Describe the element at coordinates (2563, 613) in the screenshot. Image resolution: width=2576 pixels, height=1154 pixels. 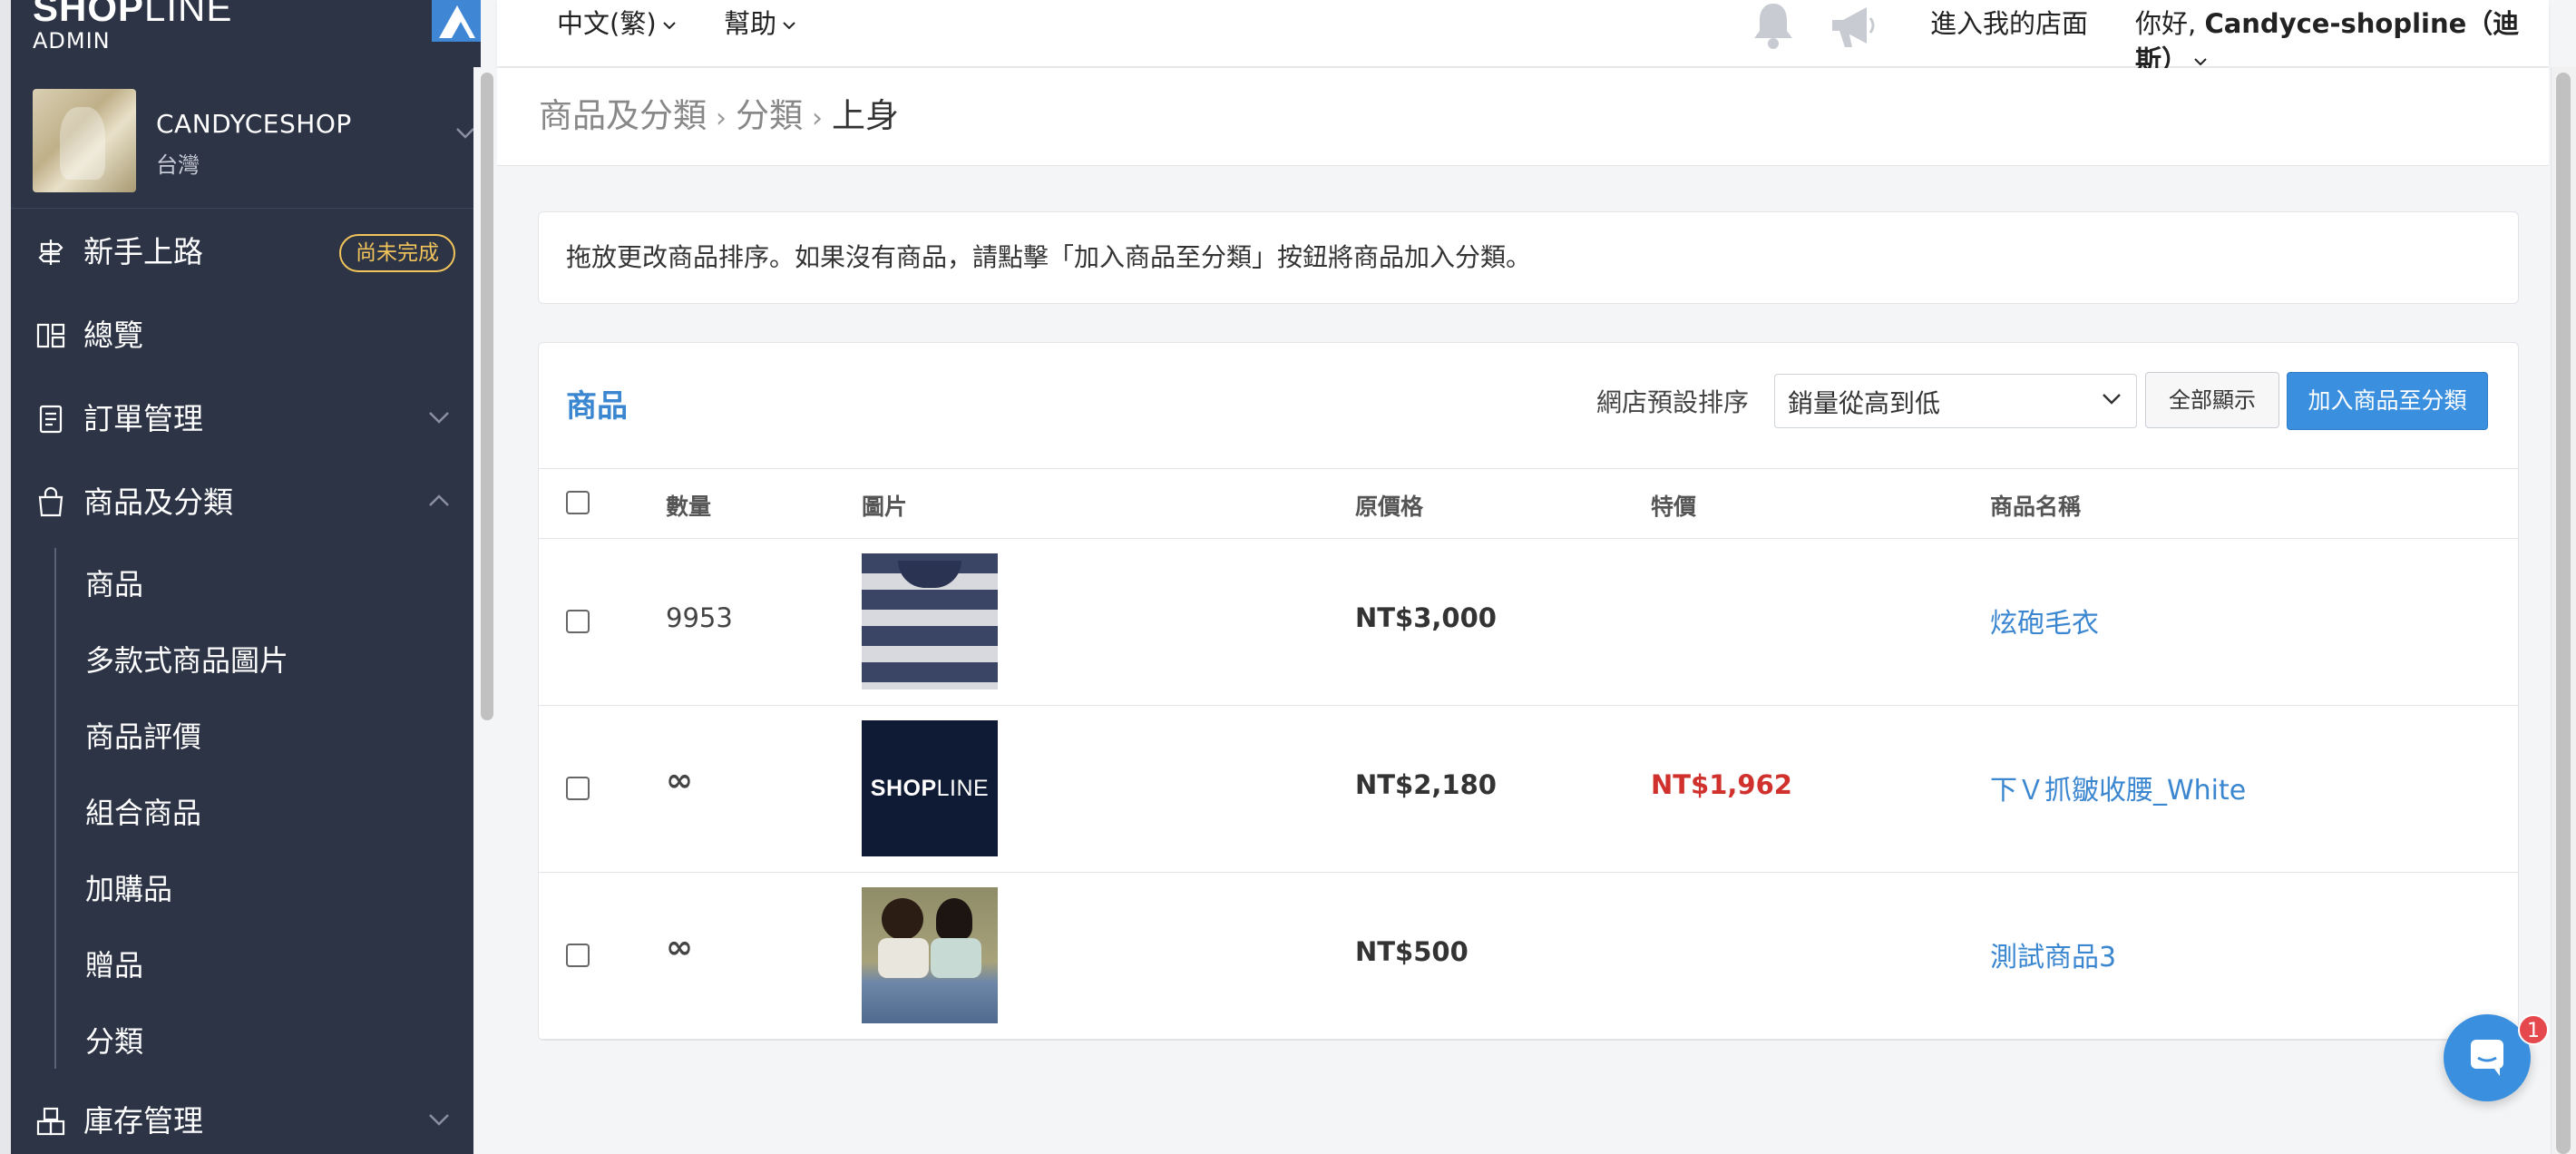
I see `main-scrollbar` at that location.